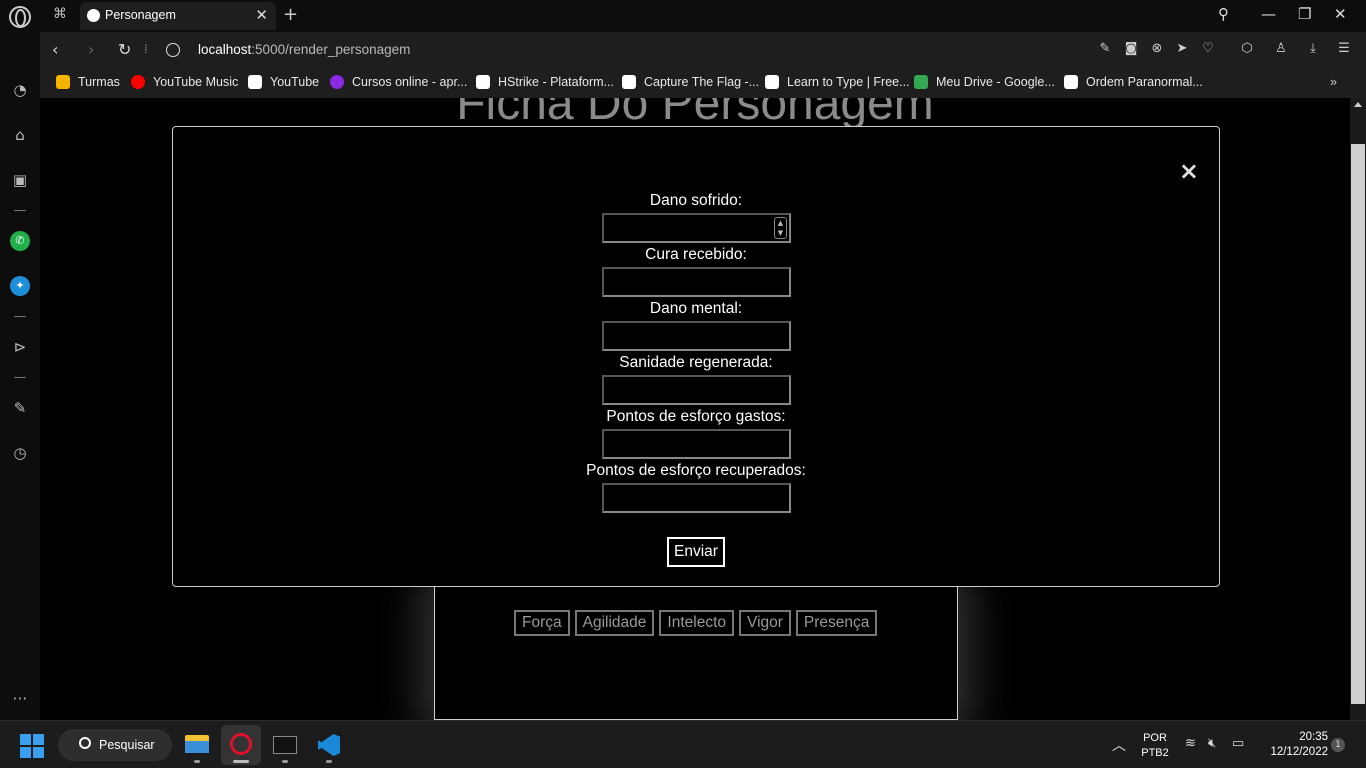 The height and width of the screenshot is (768, 1366). I want to click on pontos-esforco-recuperados-input, so click(696, 498).